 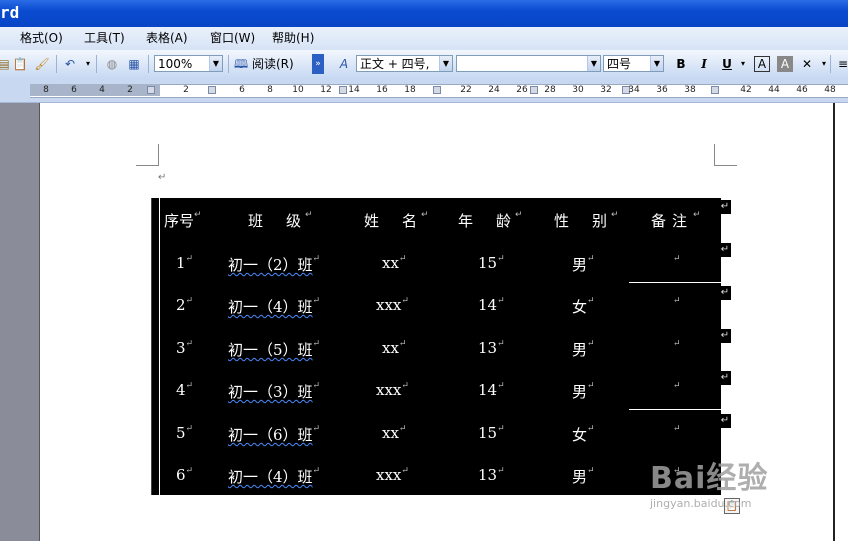 What do you see at coordinates (167, 38) in the screenshot?
I see `menu-item-table: 表格(A)` at bounding box center [167, 38].